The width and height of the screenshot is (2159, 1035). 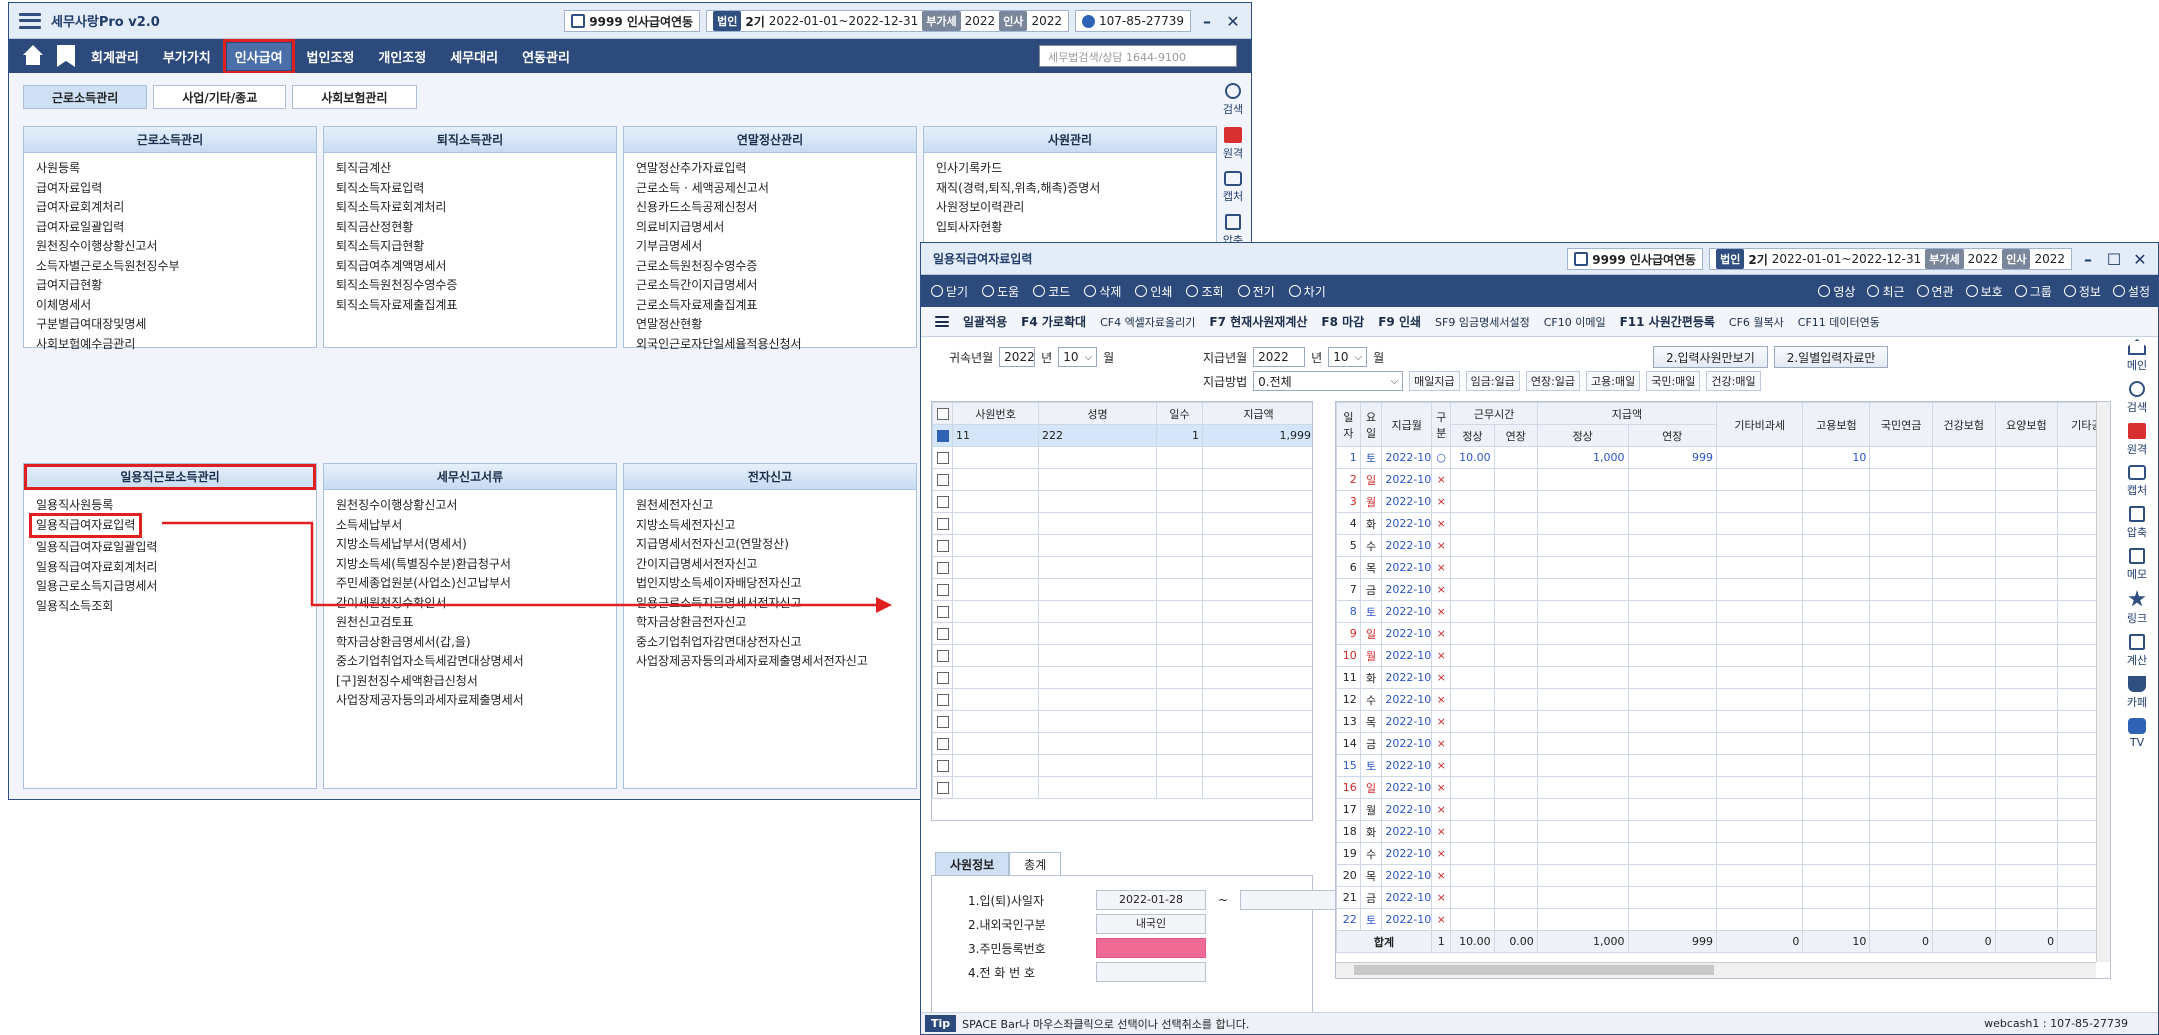 I want to click on hire-date-field: 2022-01-28, so click(x=1151, y=900).